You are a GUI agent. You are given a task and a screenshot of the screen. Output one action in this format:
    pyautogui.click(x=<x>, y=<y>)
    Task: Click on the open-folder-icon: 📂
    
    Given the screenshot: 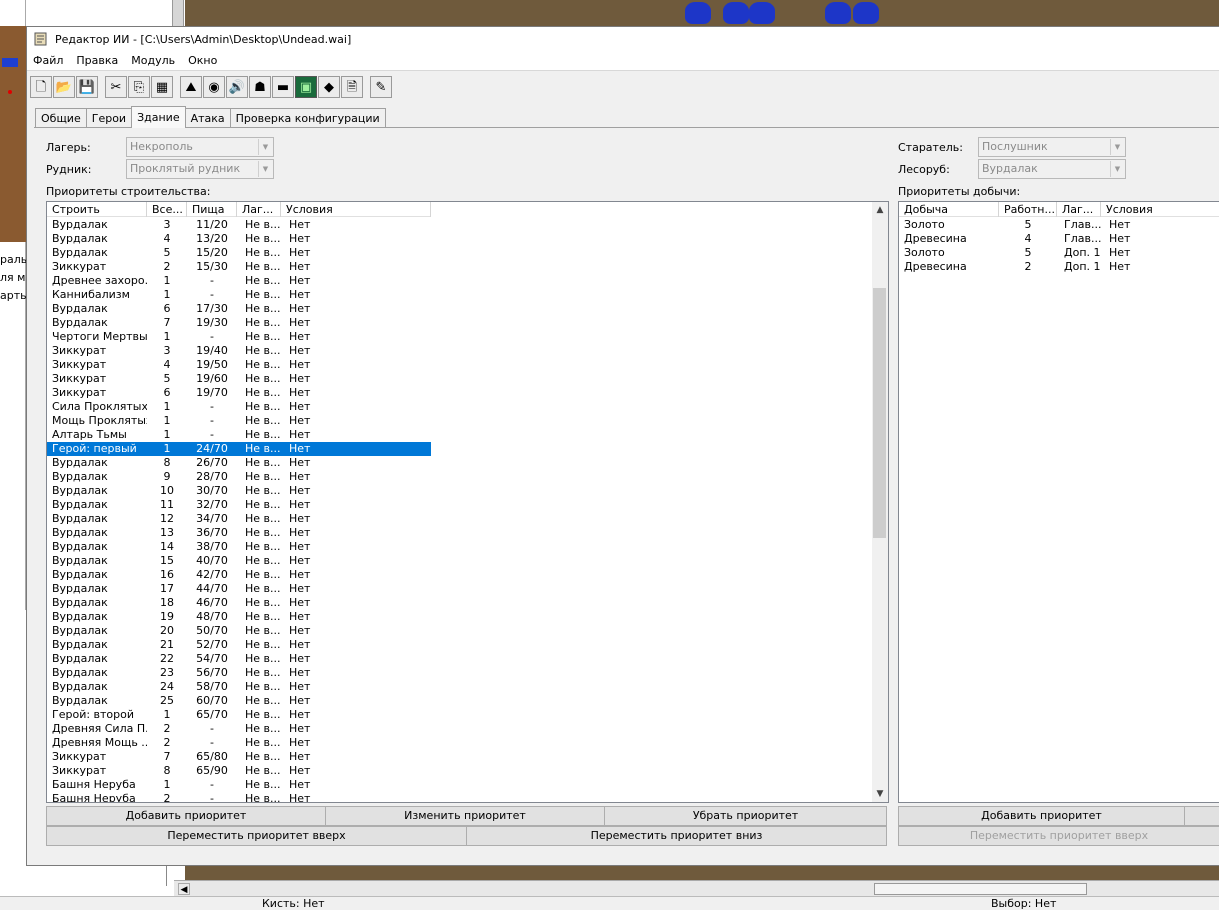 What is the action you would take?
    pyautogui.click(x=64, y=87)
    